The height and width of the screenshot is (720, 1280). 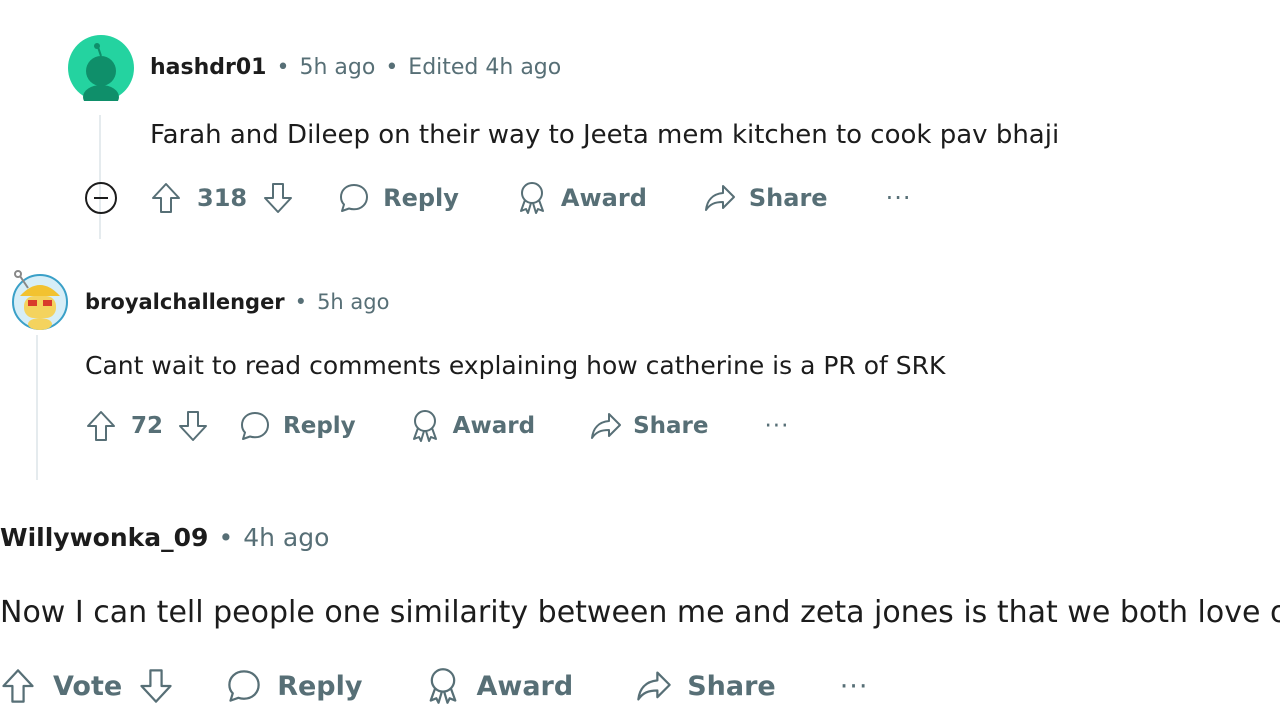 What do you see at coordinates (222, 198) in the screenshot?
I see `vote-score: 318` at bounding box center [222, 198].